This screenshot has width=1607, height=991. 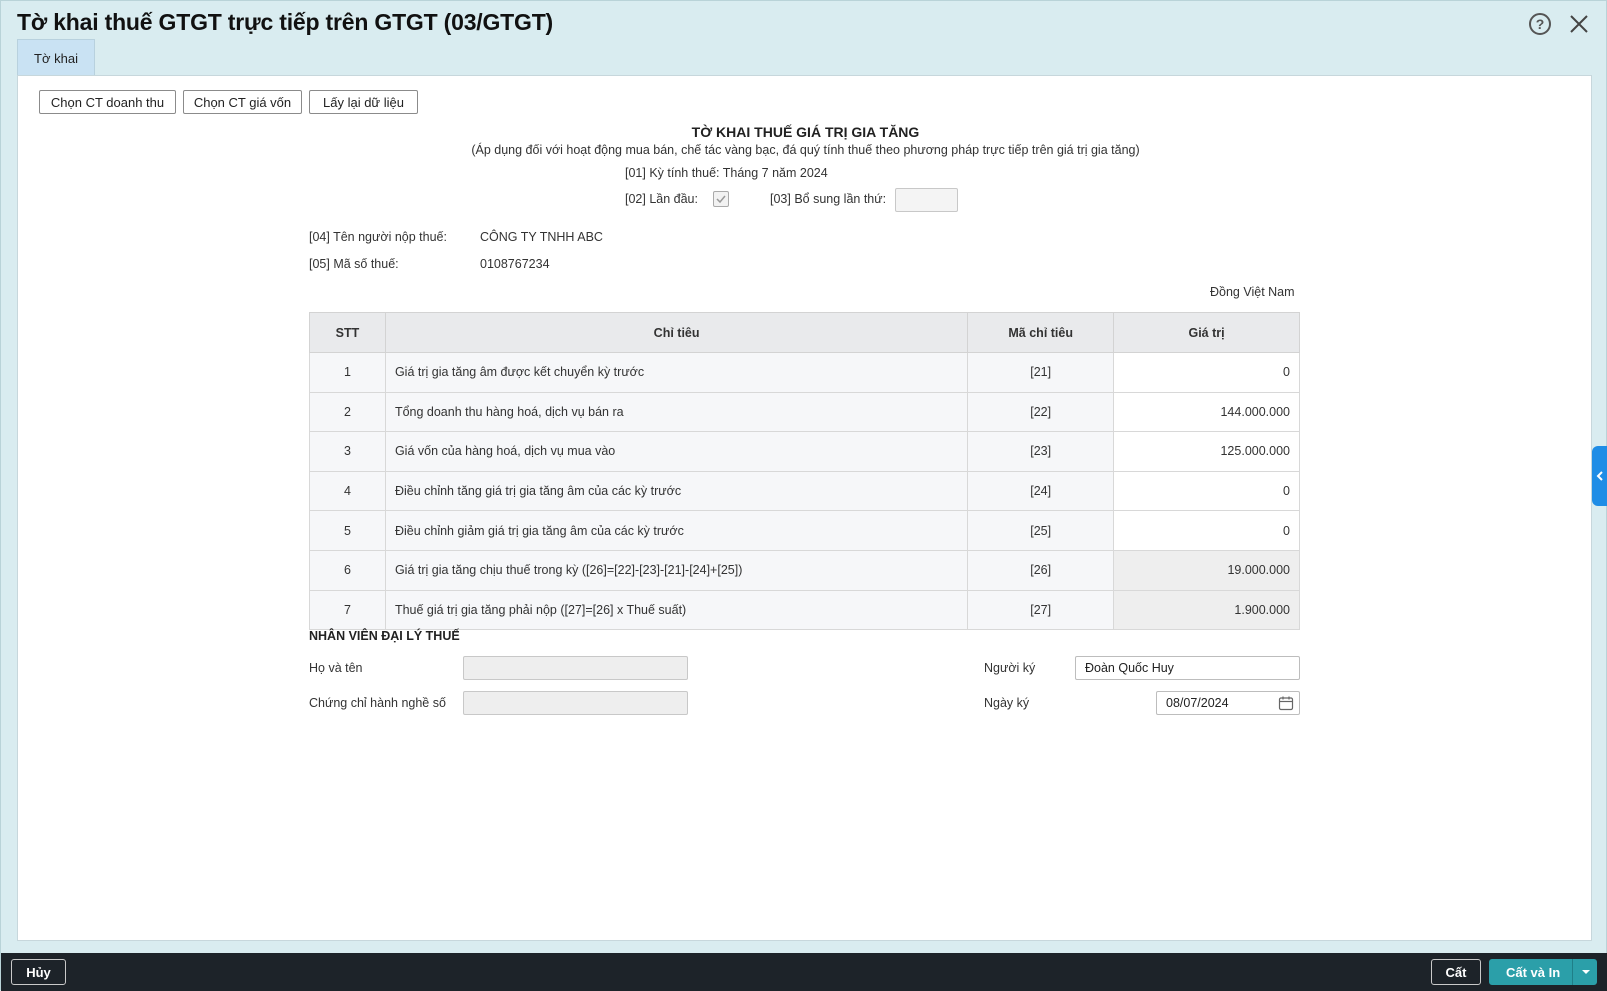 I want to click on currency-note: Đồng Việt Nam, so click(x=1252, y=292).